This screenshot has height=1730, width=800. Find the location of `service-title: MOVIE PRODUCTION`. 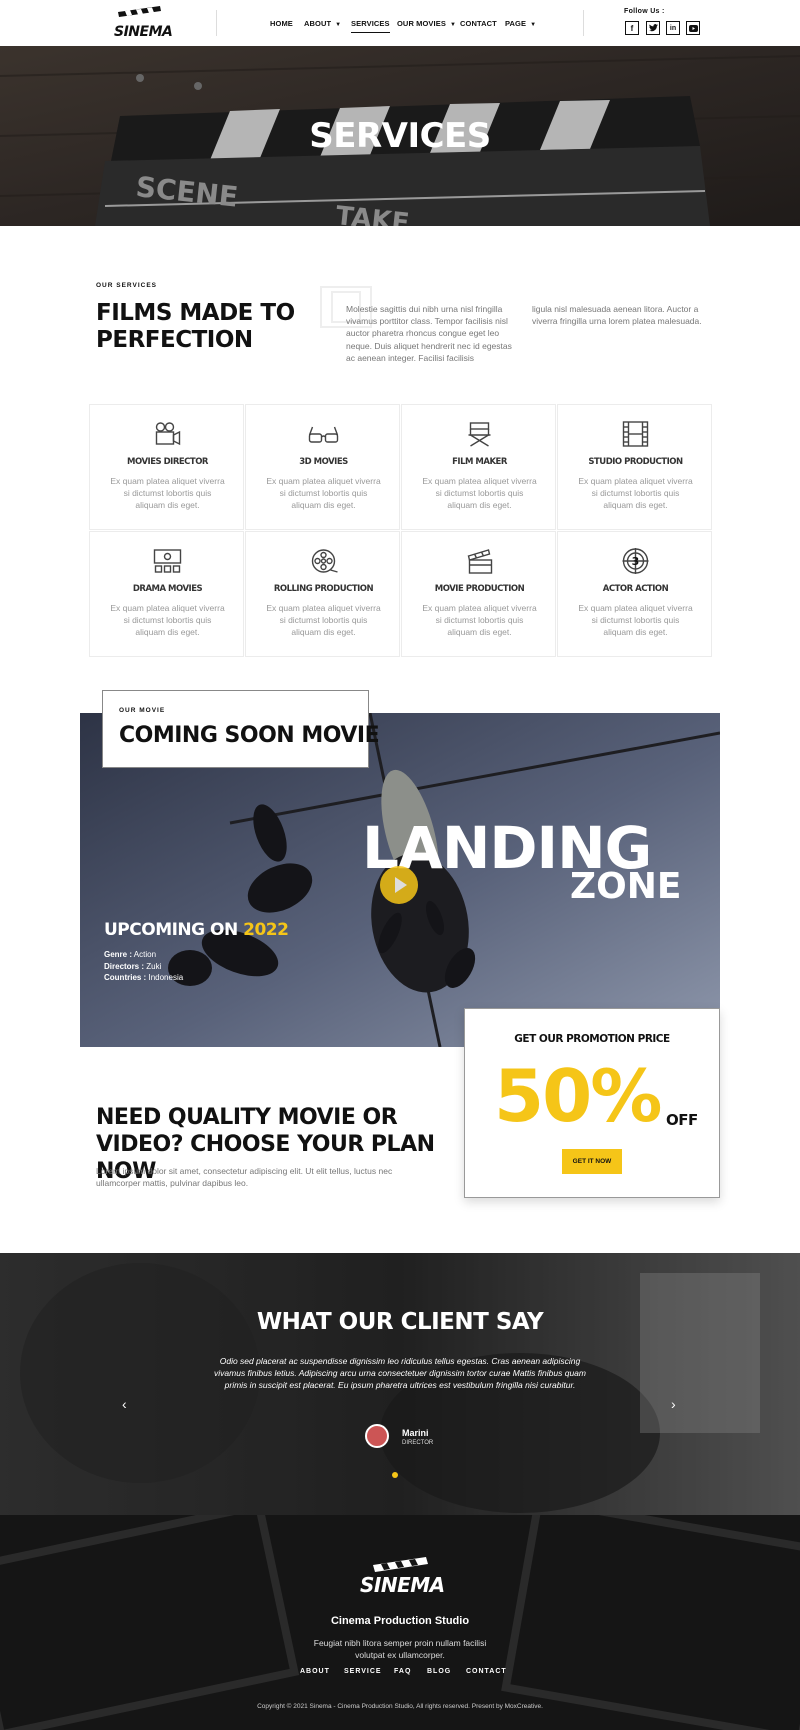

service-title: MOVIE PRODUCTION is located at coordinates (479, 589).